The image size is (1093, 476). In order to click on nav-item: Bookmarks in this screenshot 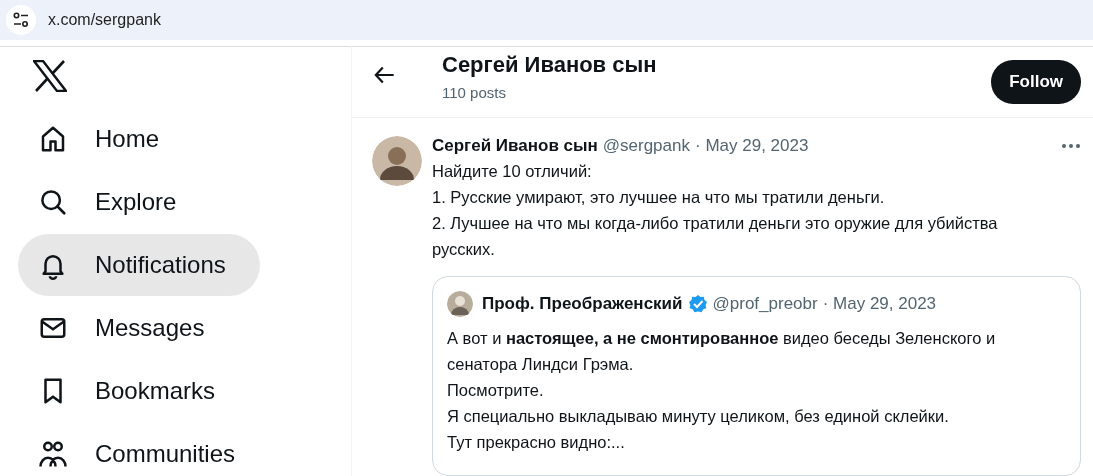, I will do `click(134, 391)`.